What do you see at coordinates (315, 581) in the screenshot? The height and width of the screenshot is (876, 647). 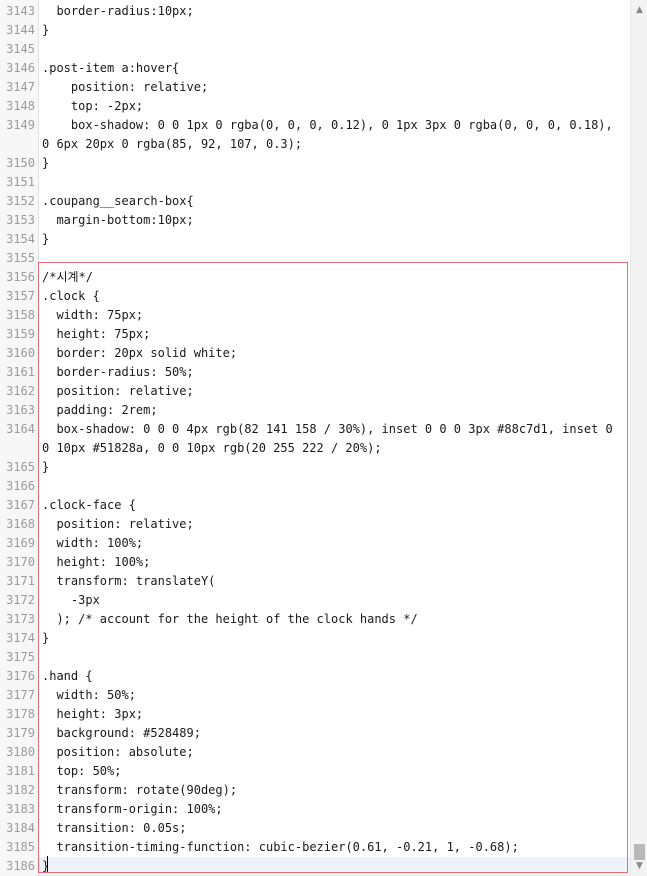 I see `code-line: 3171 transform: translateY(` at bounding box center [315, 581].